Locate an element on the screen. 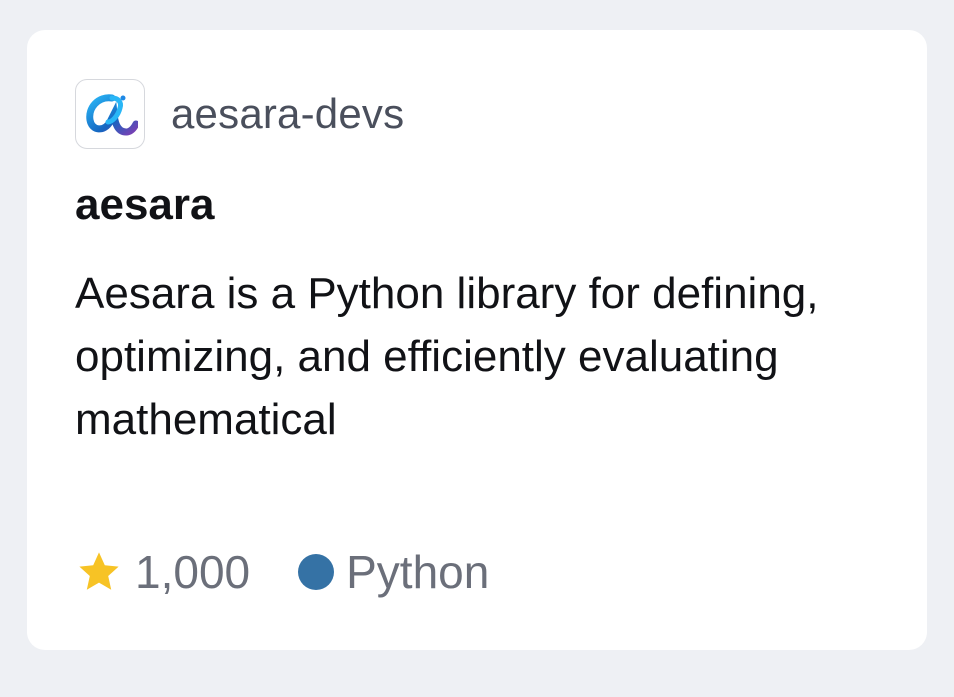 The image size is (954, 697). stars-count-label: 1,000 is located at coordinates (193, 572).